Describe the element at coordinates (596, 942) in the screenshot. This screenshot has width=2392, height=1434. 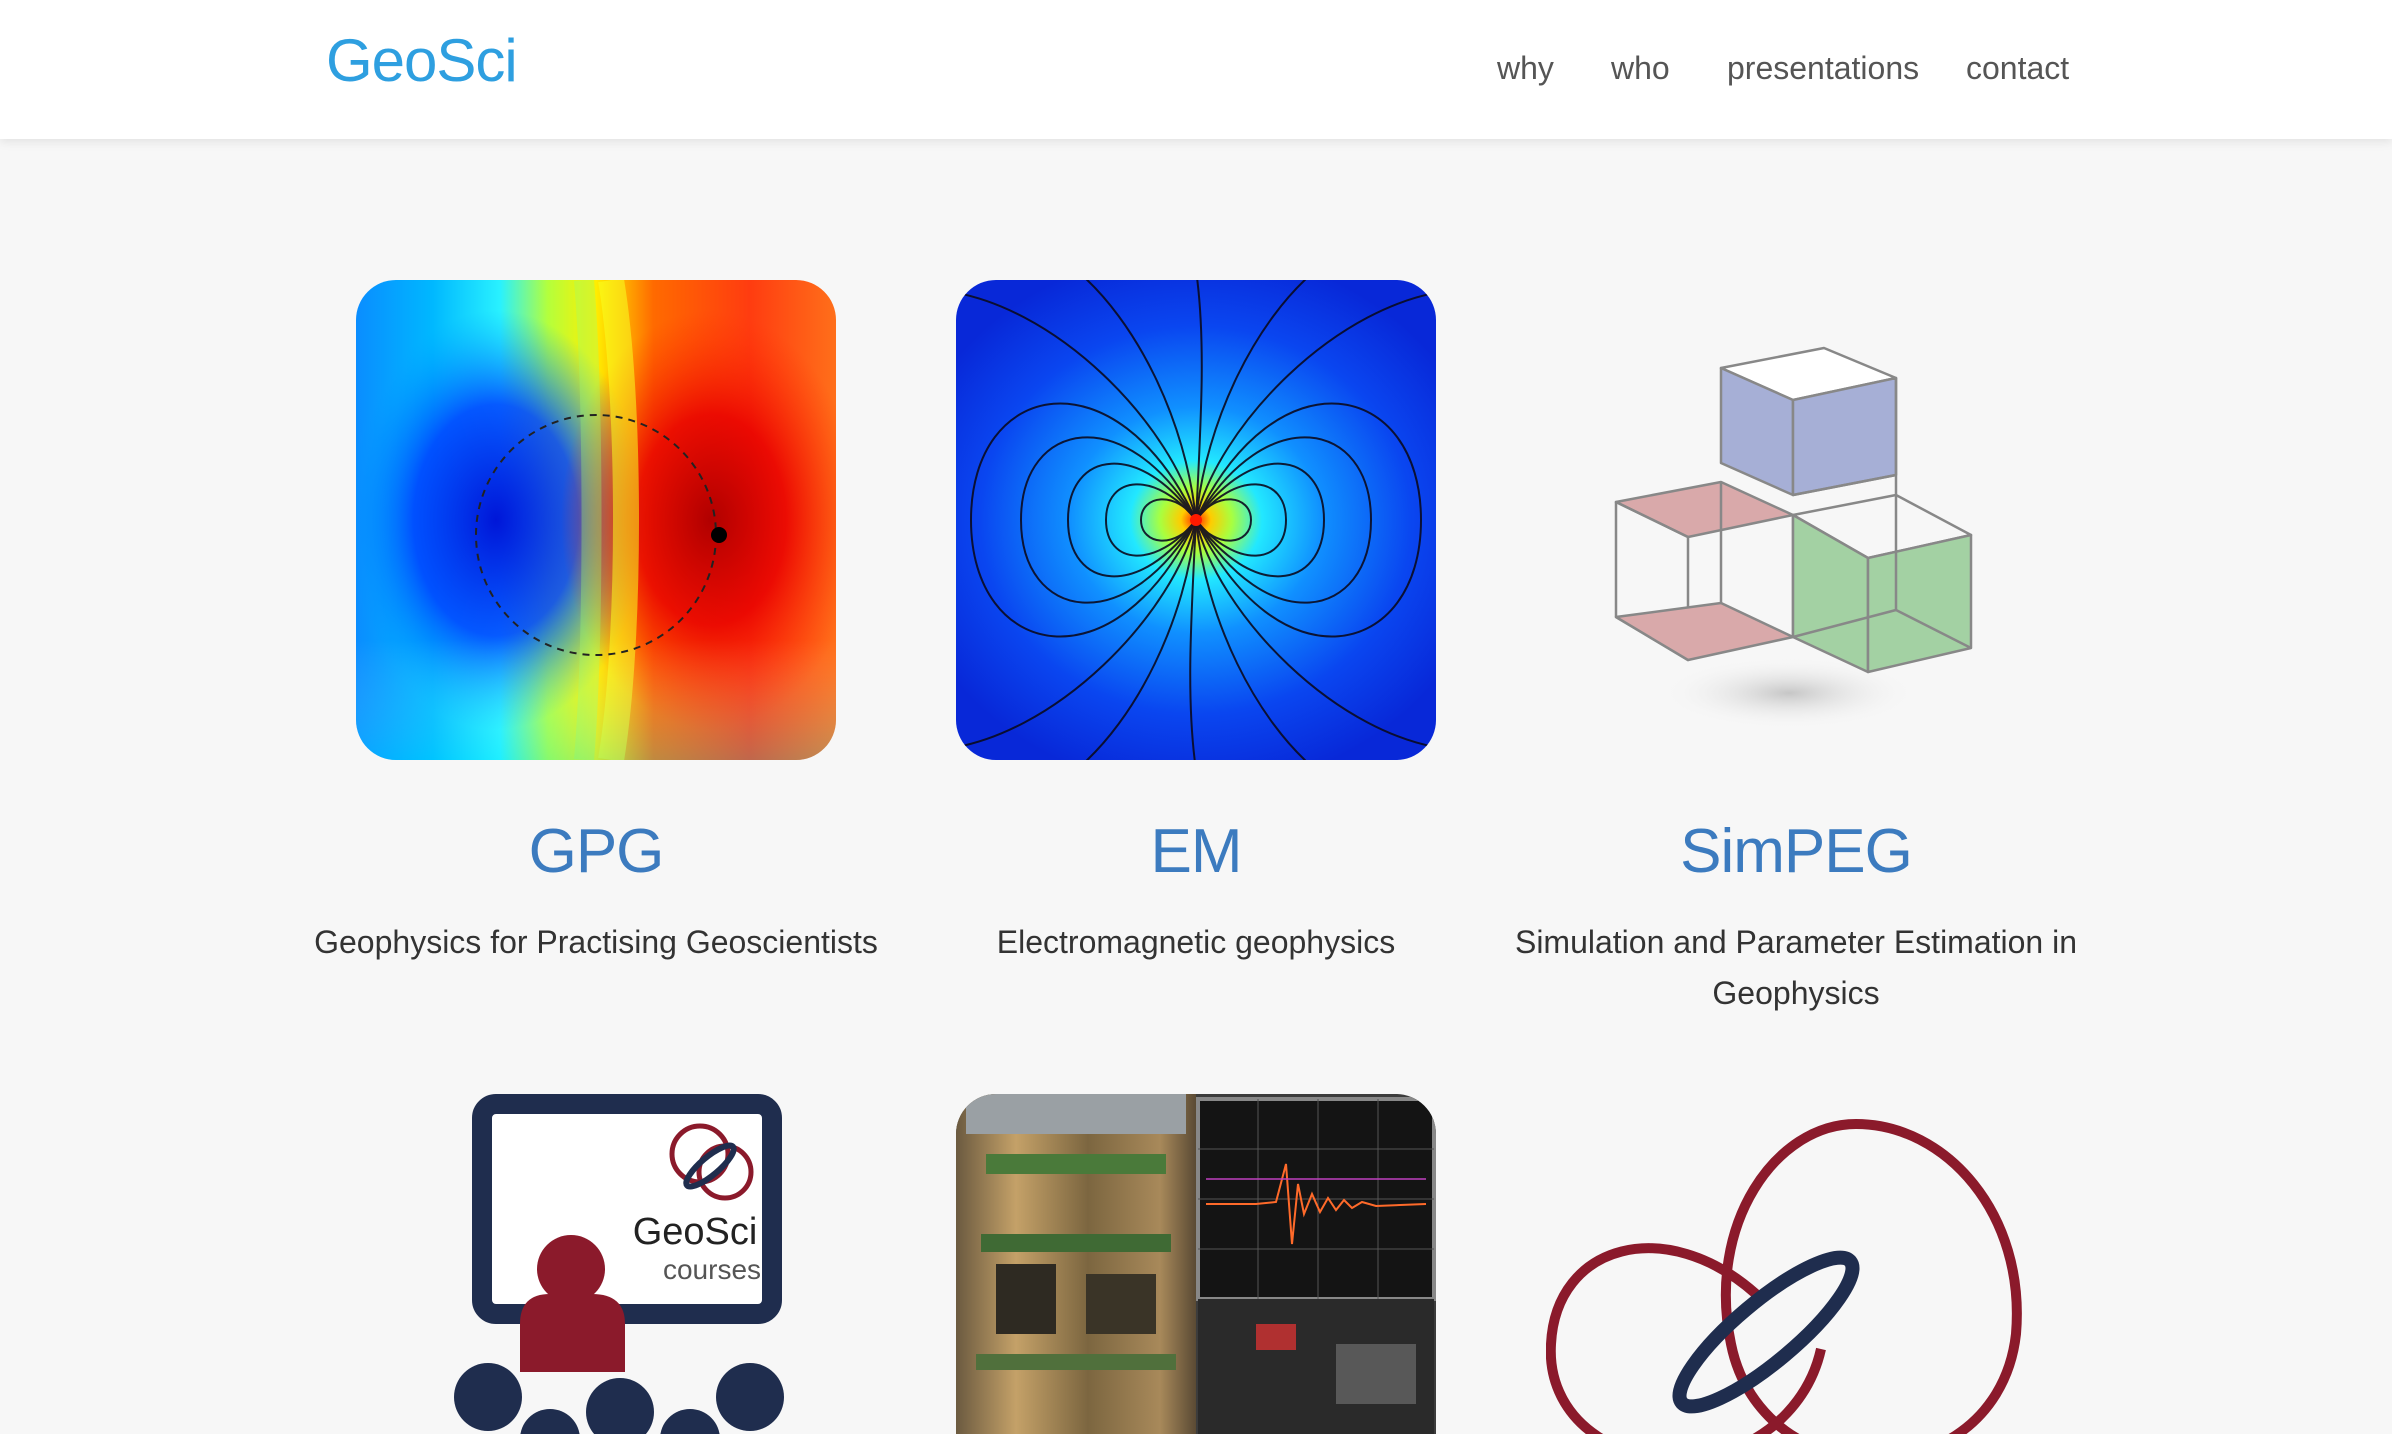
I see `gpg-description: Geophysics for Practising Geoscientists` at that location.